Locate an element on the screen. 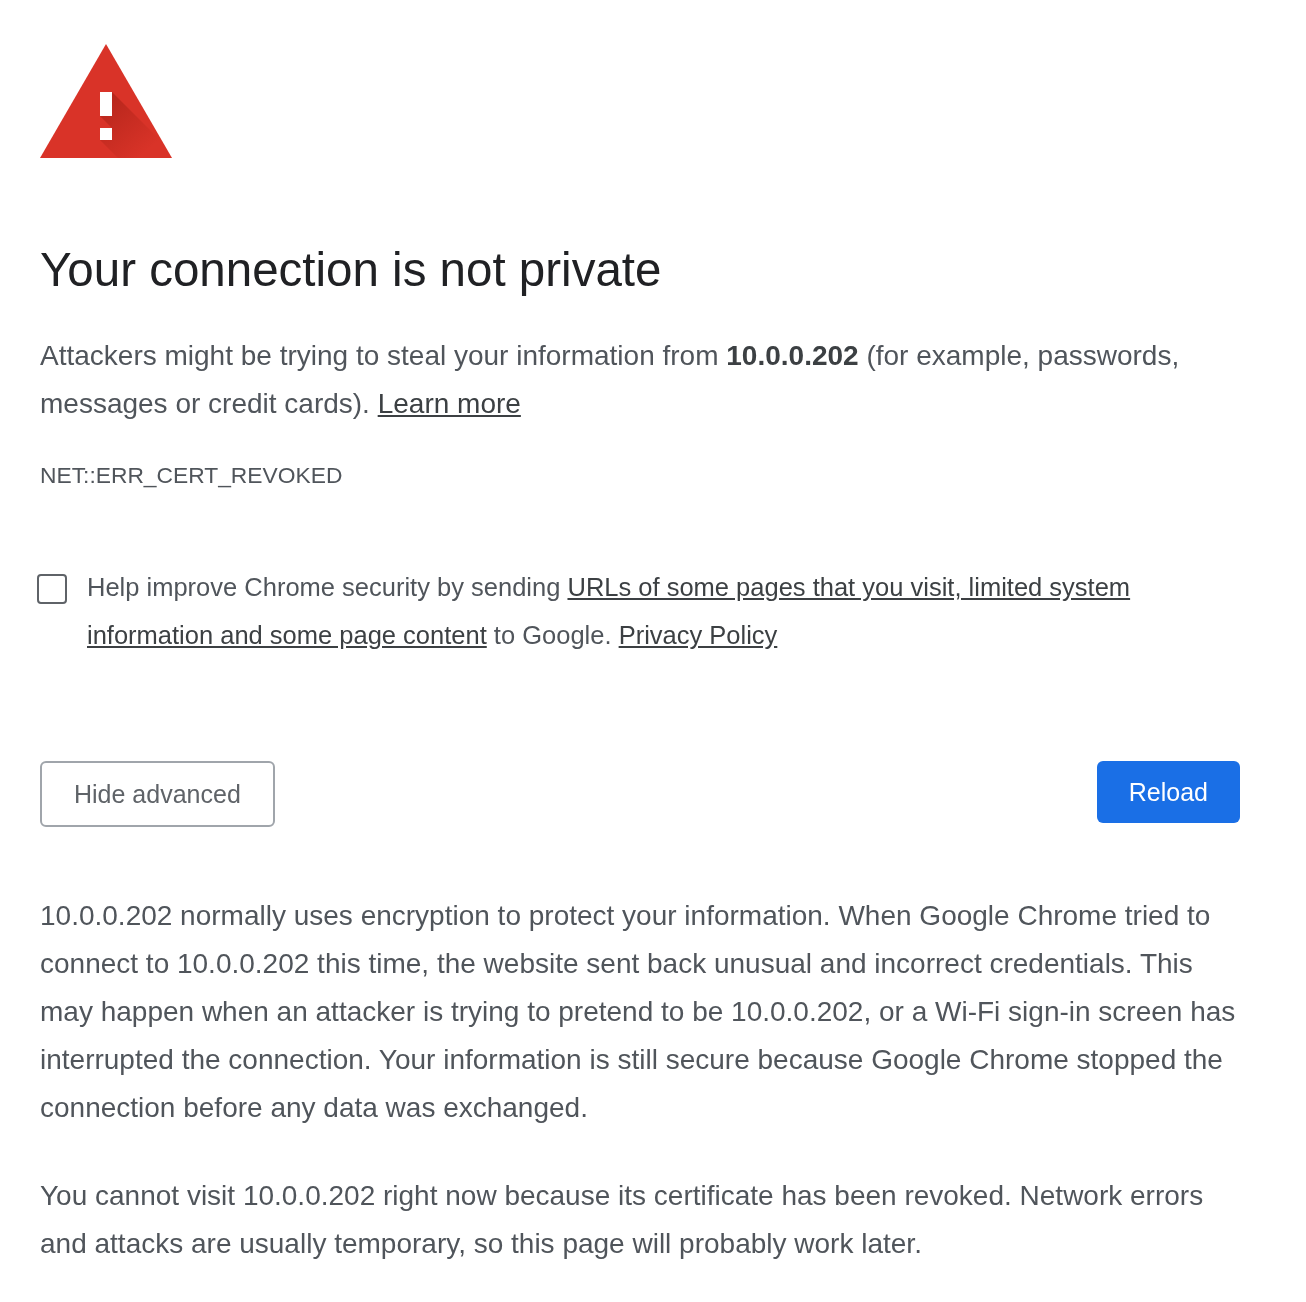 Image resolution: width=1306 pixels, height=1302 pixels. consent-text: Help improve Chrome security by sending URLs of some pages that you visit, limited system information and some page content to Google. Privacy Policy is located at coordinates (609, 611).